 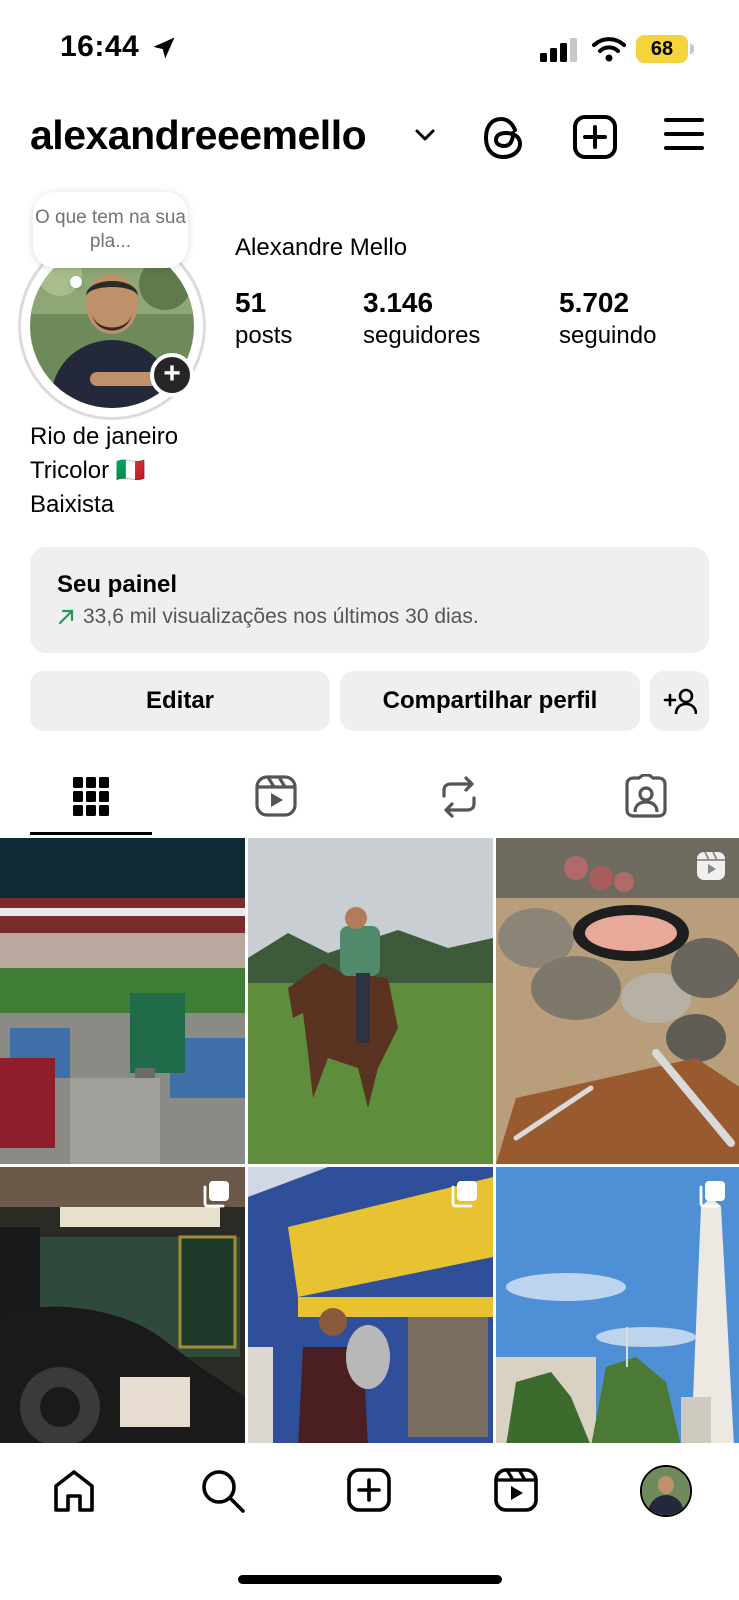 I want to click on note-tail, so click(x=76, y=282).